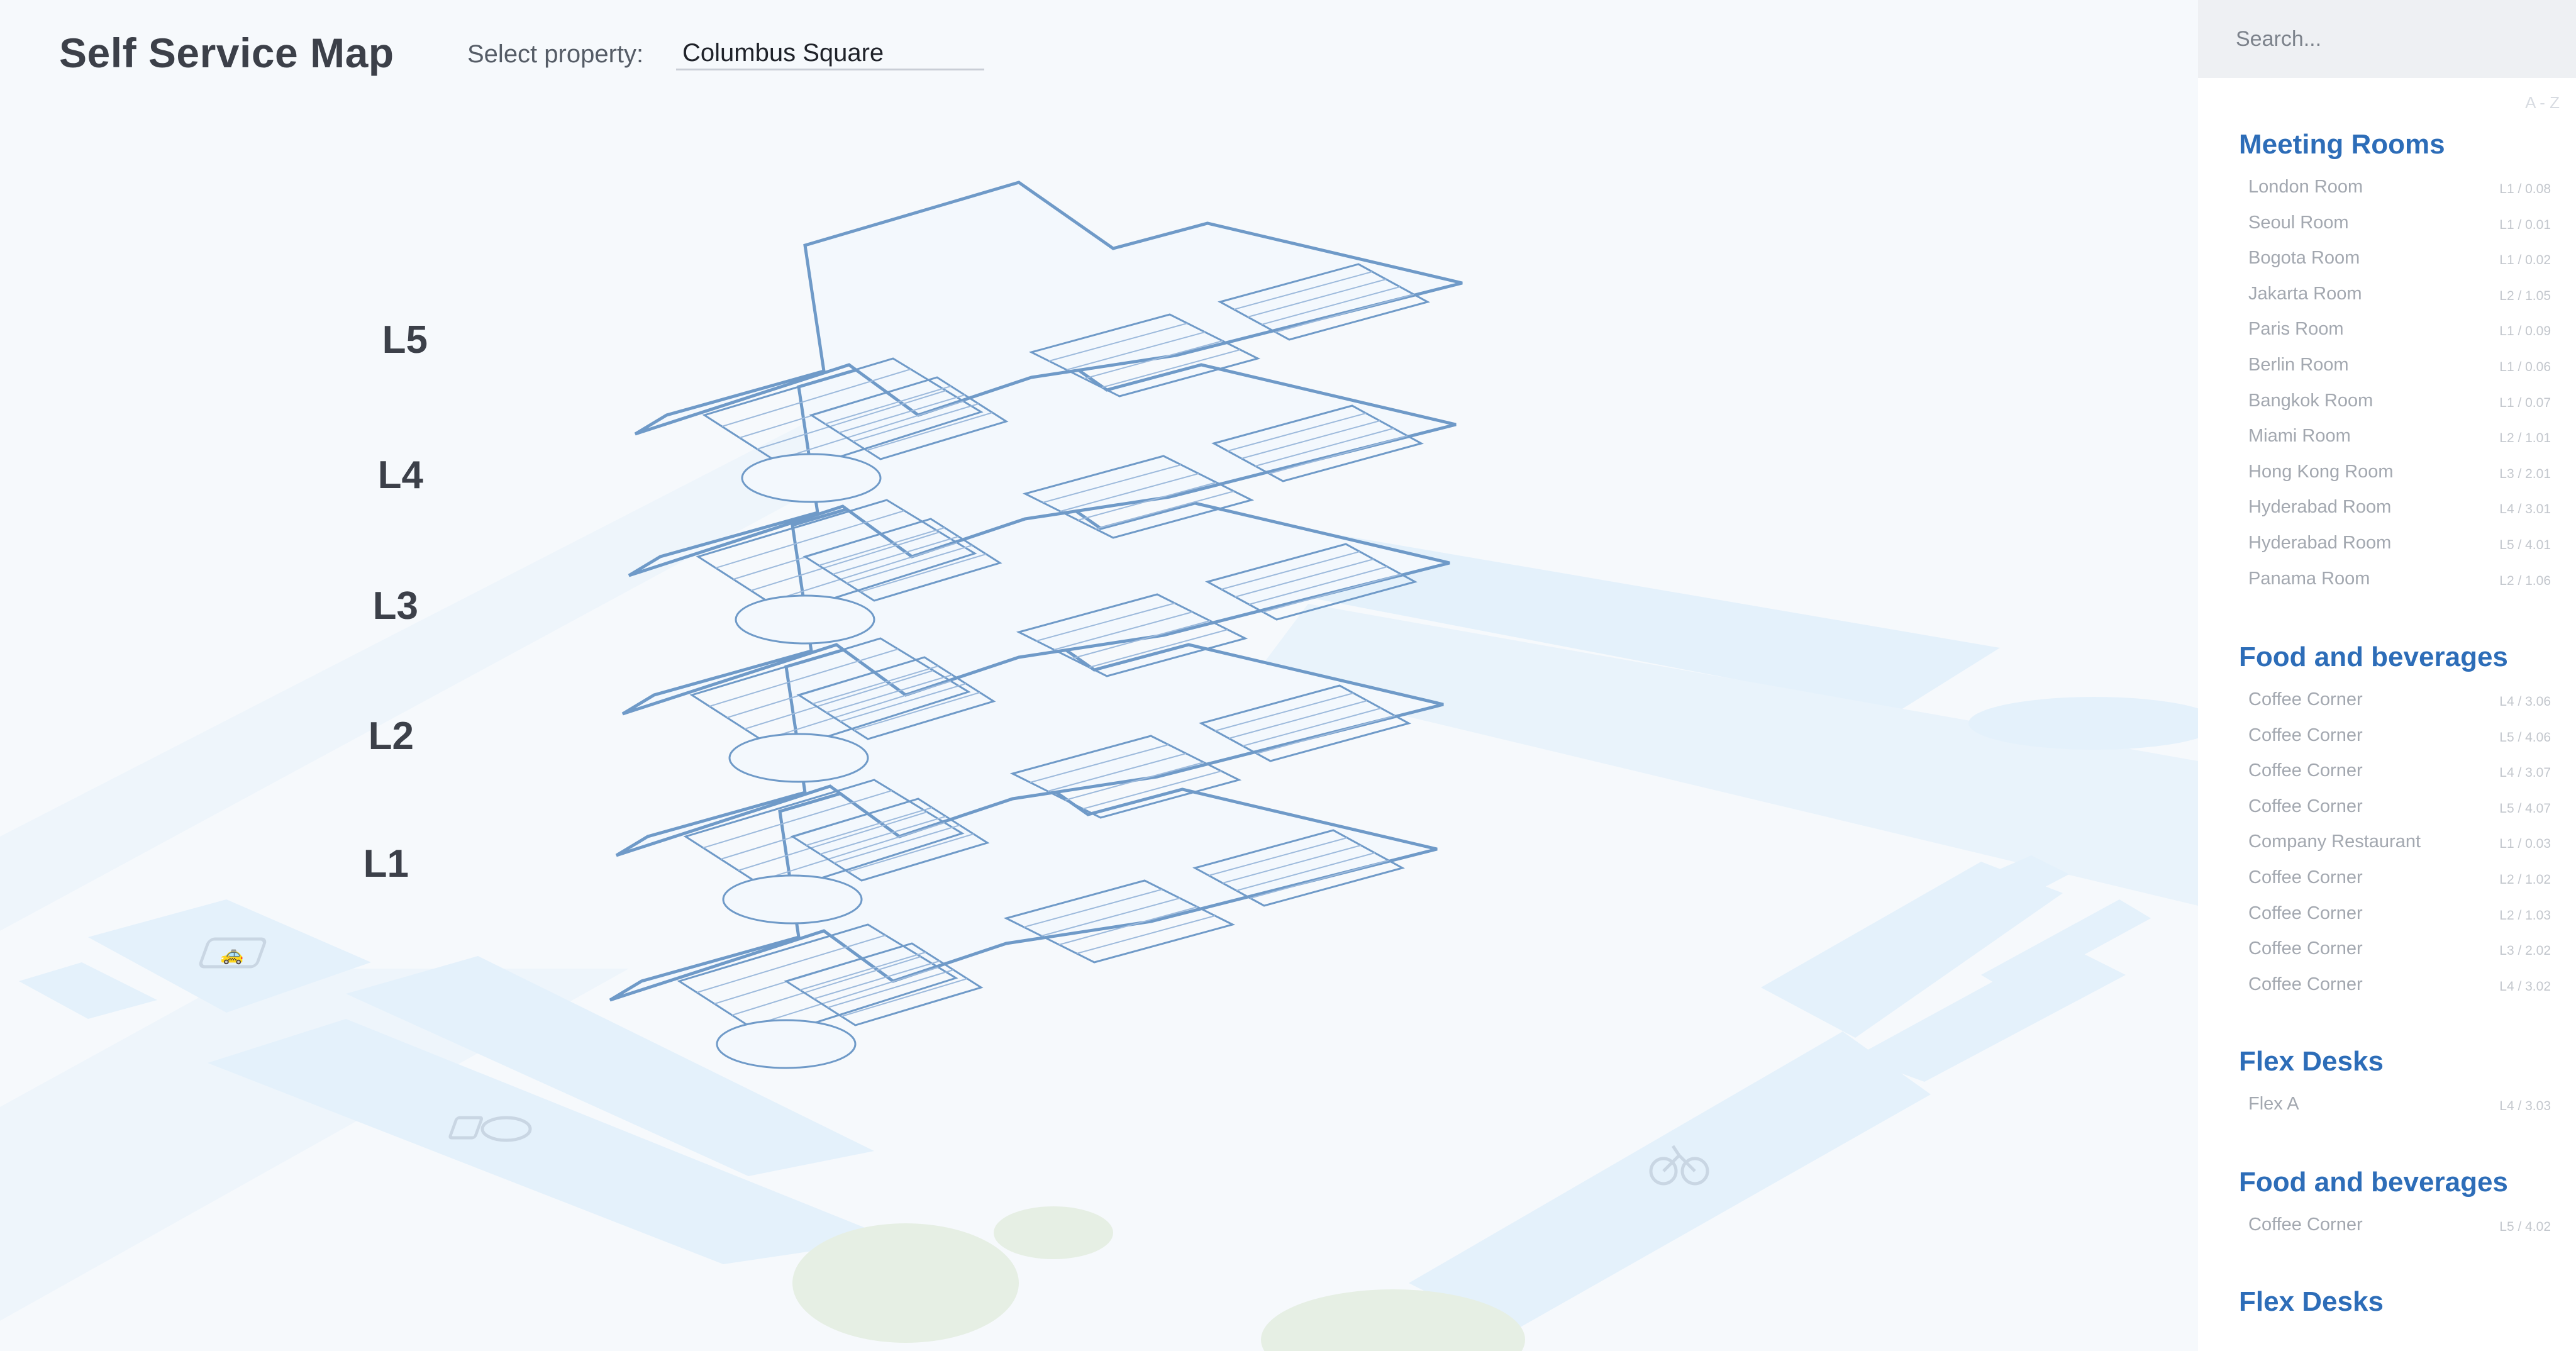  I want to click on poi-location-code: L1 / 0.06, so click(2525, 366).